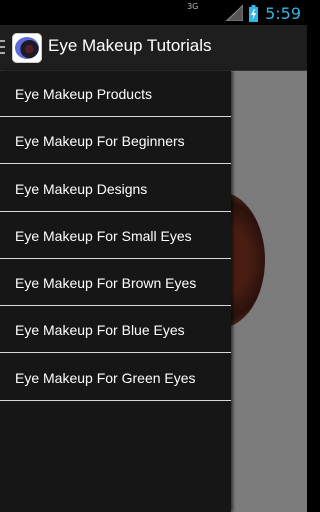 The width and height of the screenshot is (320, 512). Describe the element at coordinates (105, 377) in the screenshot. I see `drawer-item-label: Eye Makeup For Green Eyes` at that location.